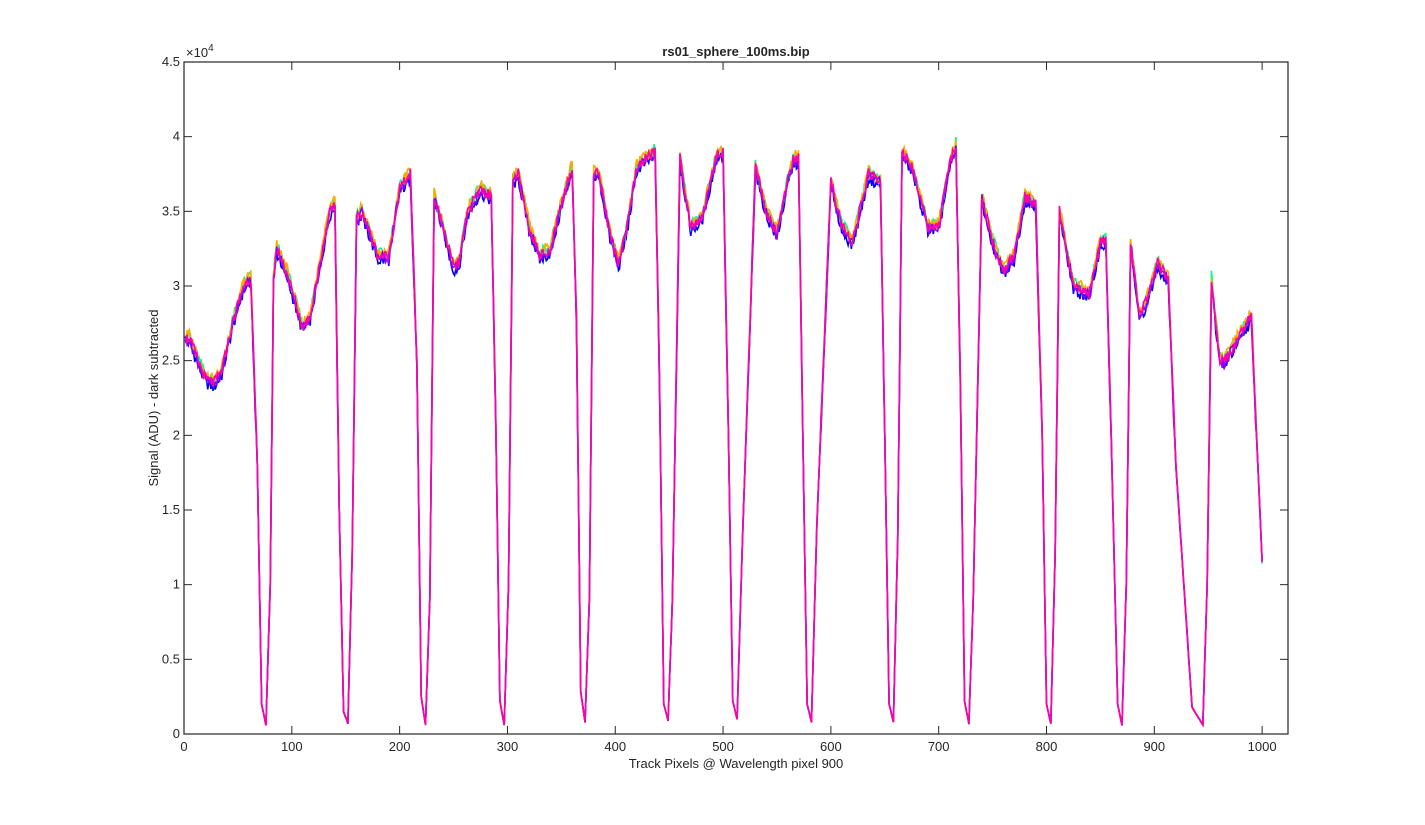 The width and height of the screenshot is (1425, 825). Describe the element at coordinates (723, 746) in the screenshot. I see `x-tick-label: 500` at that location.